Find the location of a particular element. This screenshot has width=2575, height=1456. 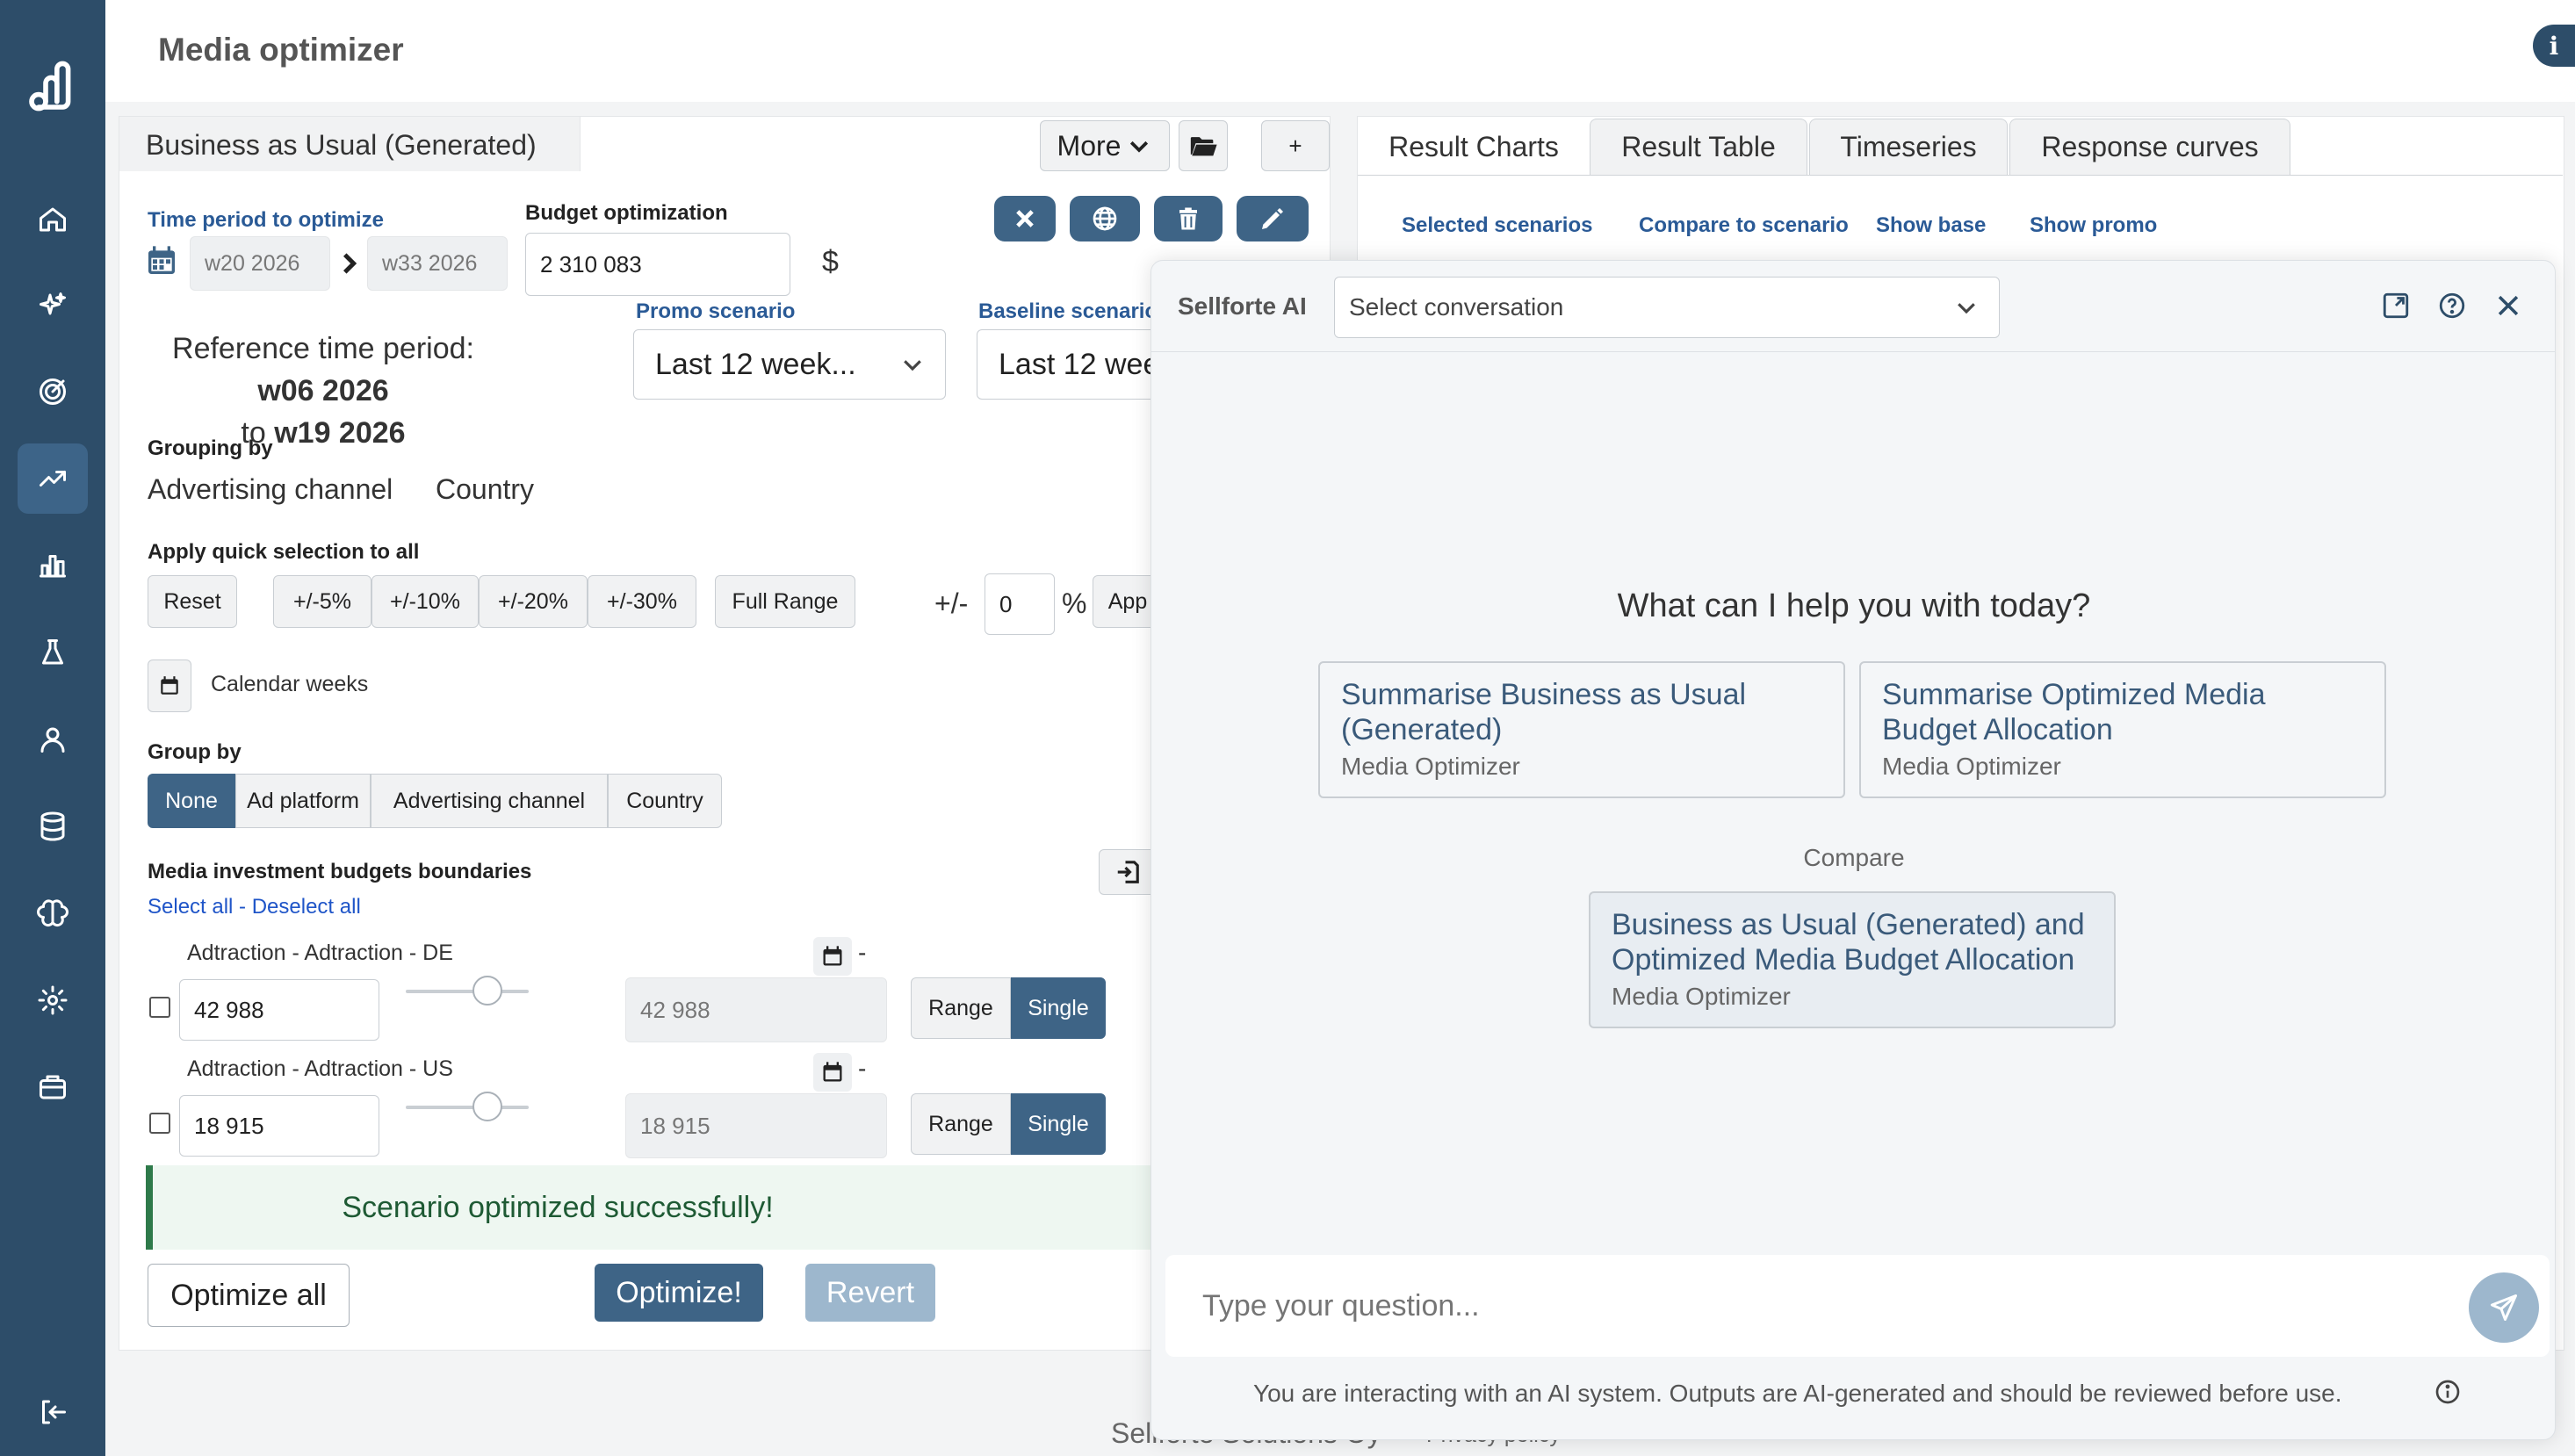

period-from-input: w20 2026 is located at coordinates (260, 263).